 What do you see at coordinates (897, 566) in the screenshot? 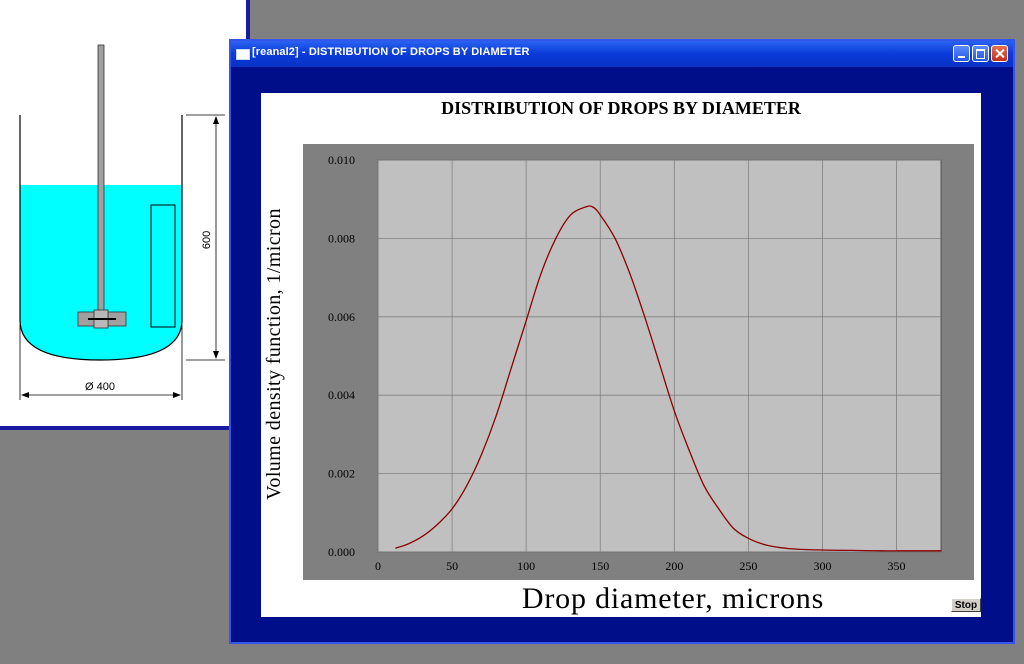
I see `x-tick-label: 350` at bounding box center [897, 566].